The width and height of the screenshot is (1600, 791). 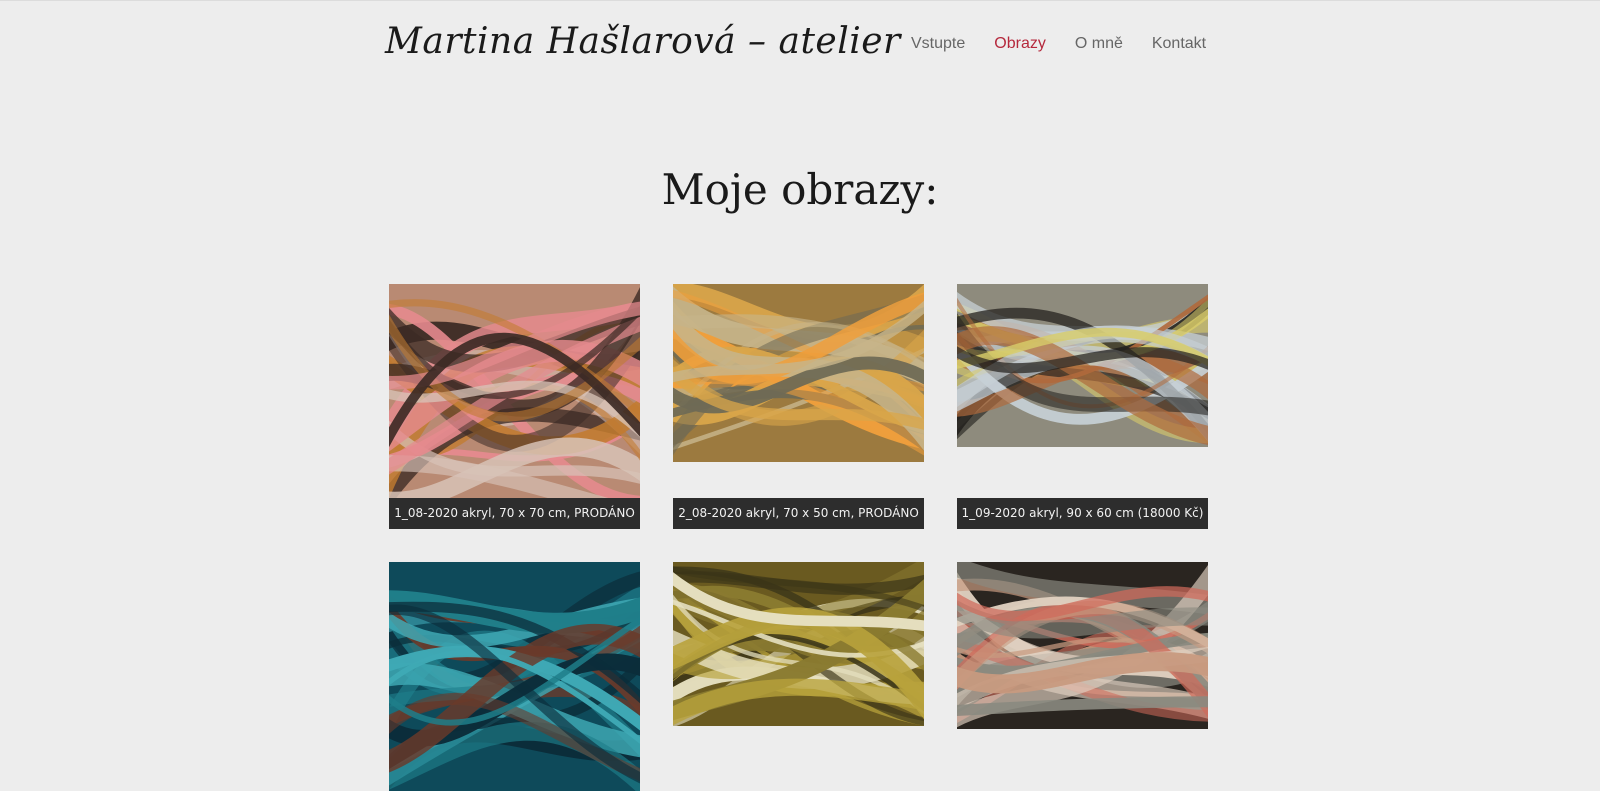 What do you see at coordinates (1179, 44) in the screenshot?
I see `nav-item-kontakt: Kontakt` at bounding box center [1179, 44].